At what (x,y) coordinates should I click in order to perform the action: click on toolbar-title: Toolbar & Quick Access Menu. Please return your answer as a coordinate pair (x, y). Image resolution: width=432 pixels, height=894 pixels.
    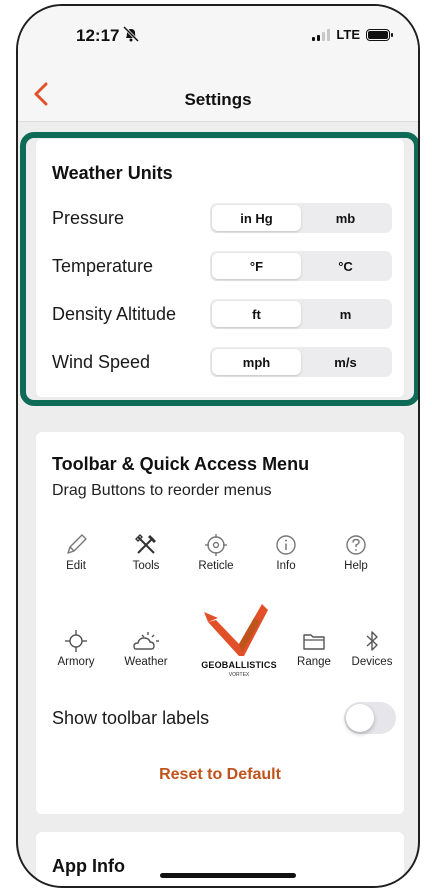
    Looking at the image, I should click on (181, 464).